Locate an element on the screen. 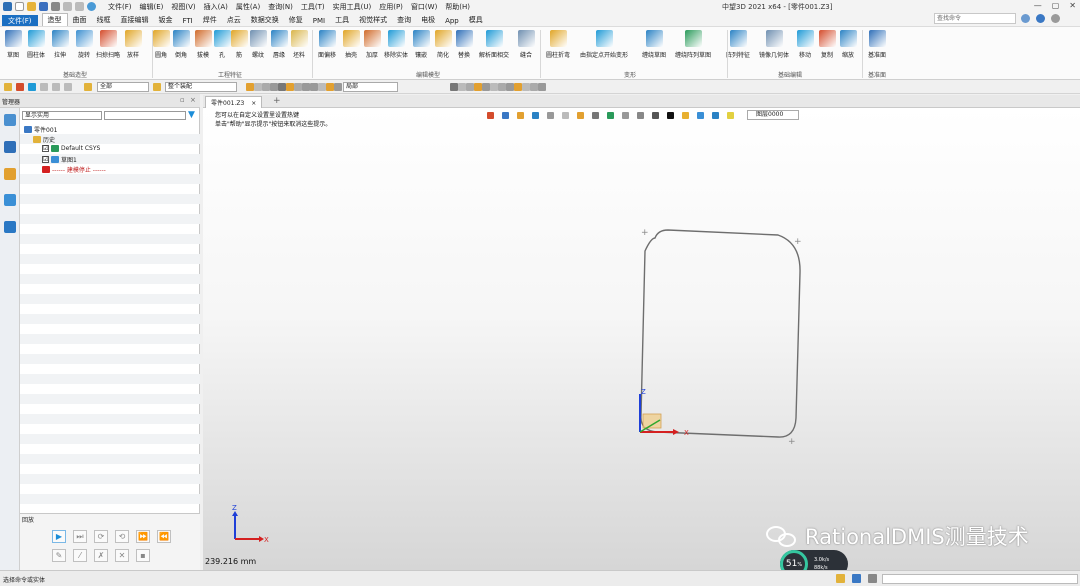 The image size is (1080, 586). view-combo: 局部 is located at coordinates (370, 87).